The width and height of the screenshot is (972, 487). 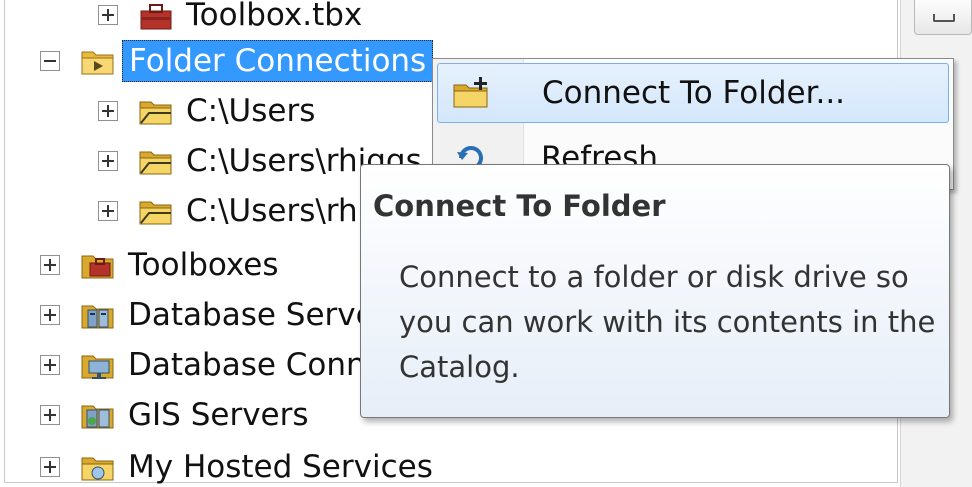 What do you see at coordinates (97, 367) in the screenshot?
I see `database-connections-icon` at bounding box center [97, 367].